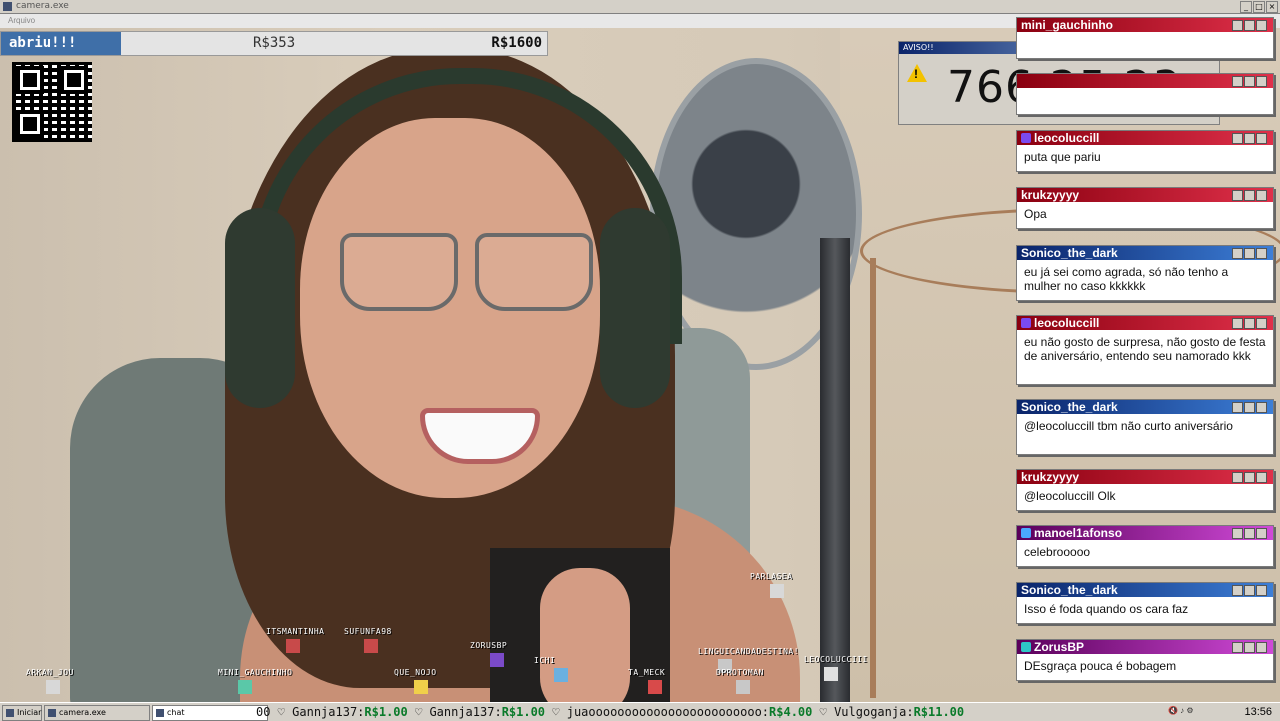  I want to click on warning-icon, so click(917, 73).